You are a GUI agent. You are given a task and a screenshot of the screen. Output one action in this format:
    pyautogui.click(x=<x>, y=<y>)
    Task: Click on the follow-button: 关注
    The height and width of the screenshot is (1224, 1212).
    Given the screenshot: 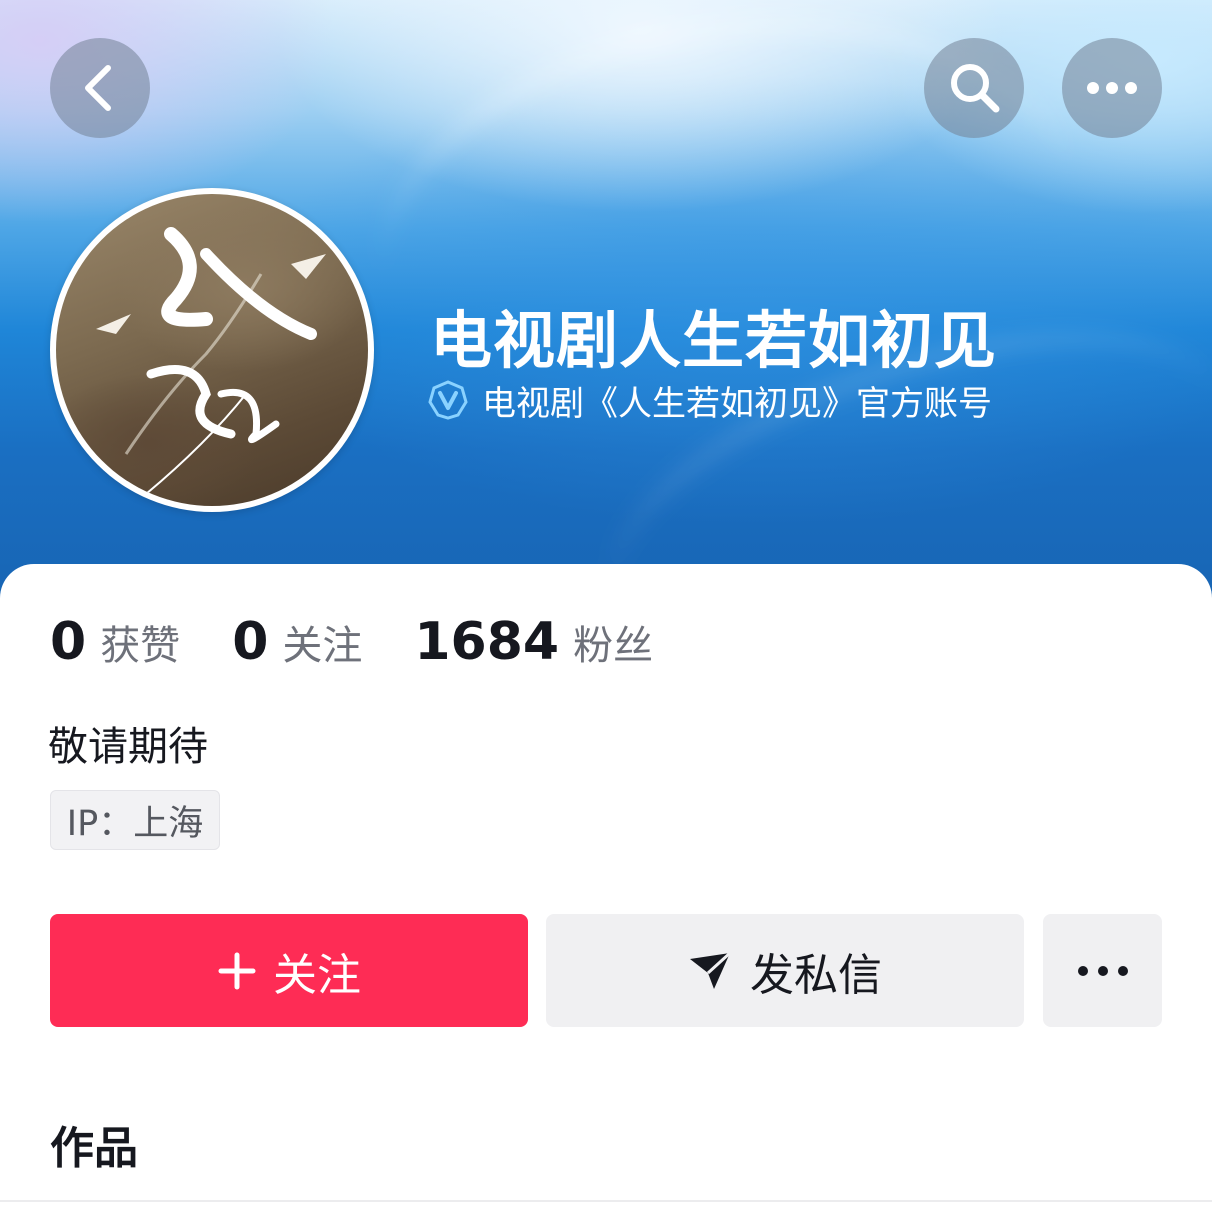 What is the action you would take?
    pyautogui.click(x=289, y=970)
    